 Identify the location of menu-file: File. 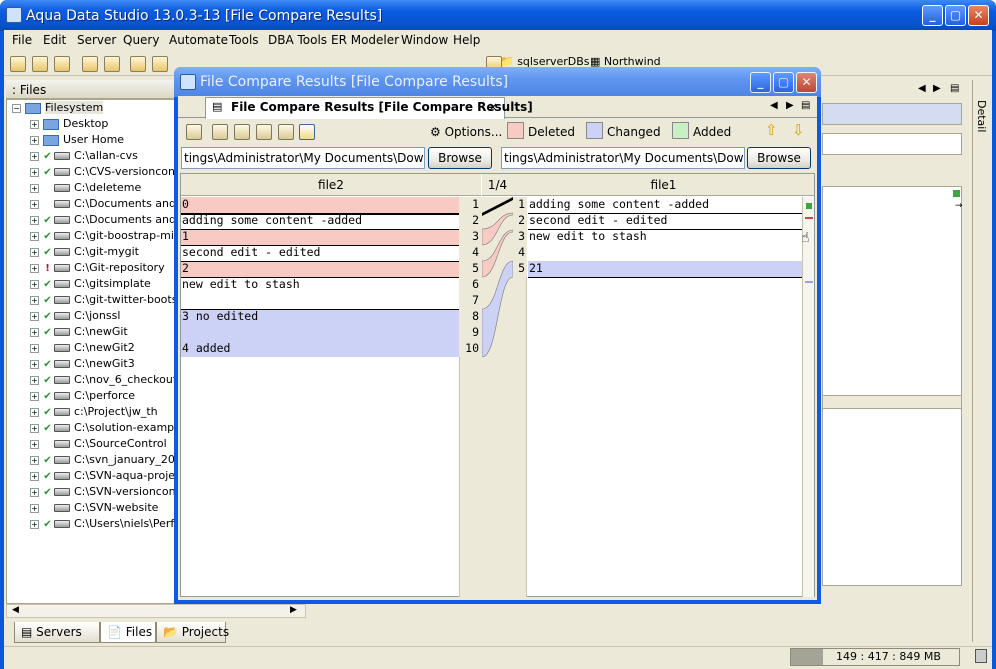
(22, 40).